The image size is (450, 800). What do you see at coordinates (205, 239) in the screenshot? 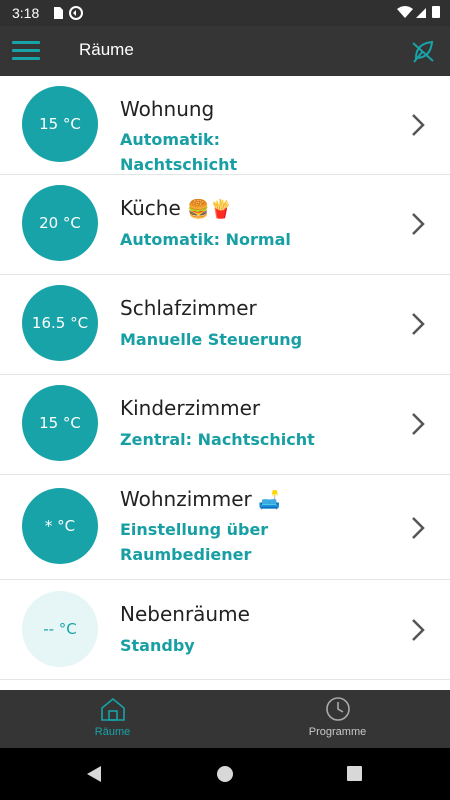
I see `room-mode: Automatik: Normal` at bounding box center [205, 239].